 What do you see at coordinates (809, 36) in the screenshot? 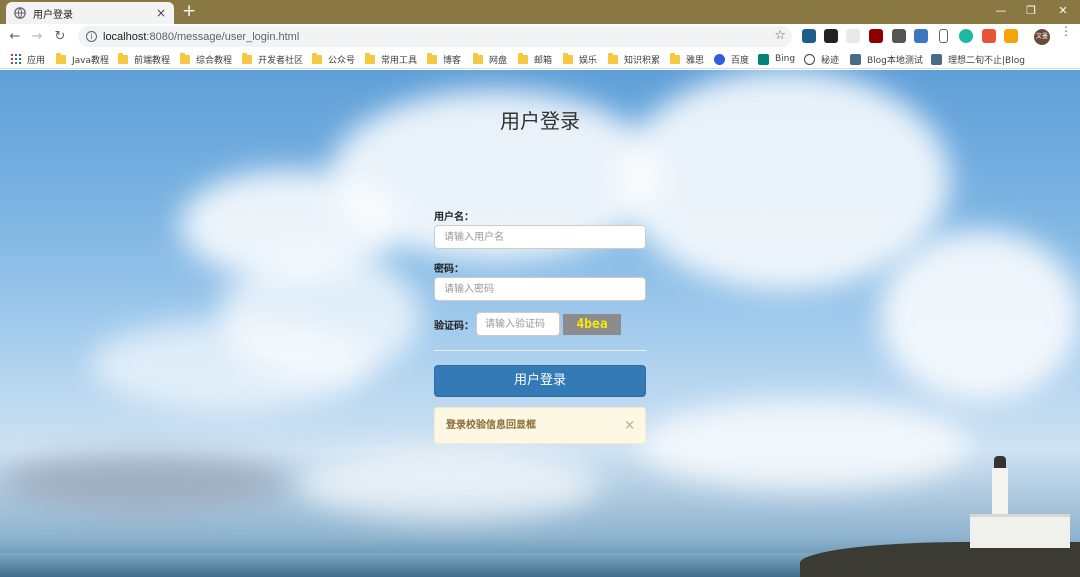
I see `vimium-extension-icon` at bounding box center [809, 36].